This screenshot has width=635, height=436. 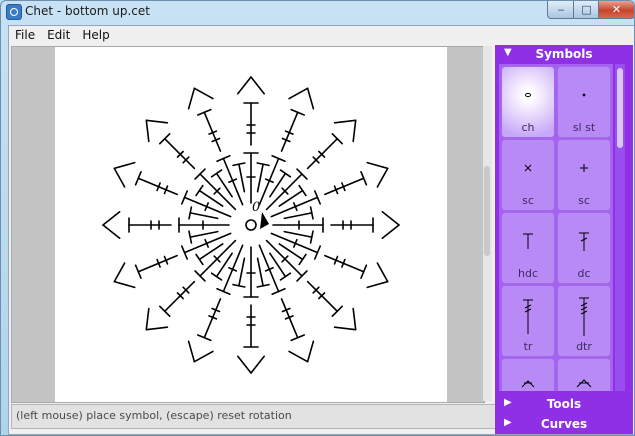 What do you see at coordinates (528, 241) in the screenshot?
I see `half-double-crochet-icon` at bounding box center [528, 241].